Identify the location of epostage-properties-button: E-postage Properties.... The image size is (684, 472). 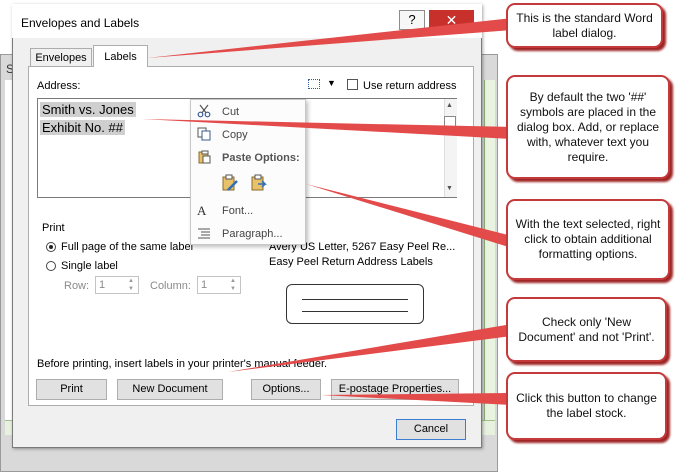
(395, 389).